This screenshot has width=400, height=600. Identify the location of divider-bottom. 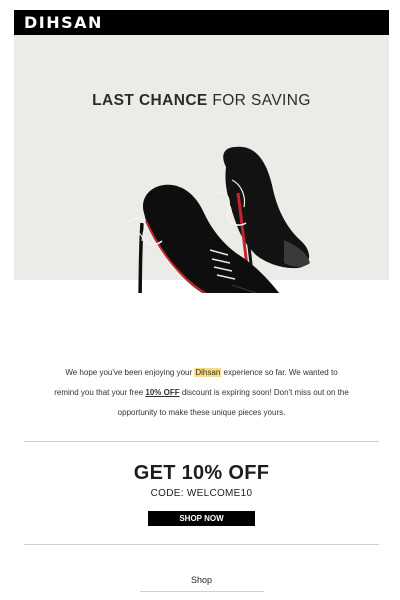
(201, 544).